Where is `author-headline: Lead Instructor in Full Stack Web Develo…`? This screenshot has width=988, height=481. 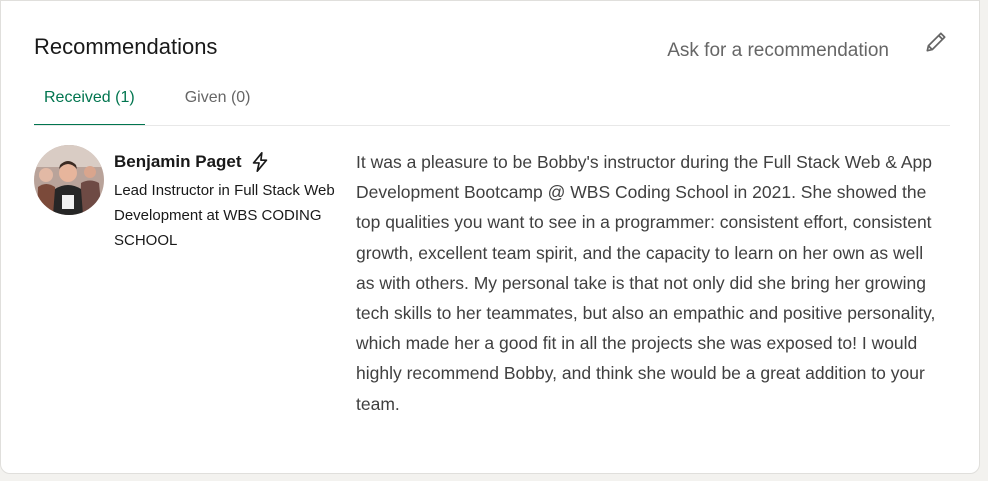
author-headline: Lead Instructor in Full Stack Web Develo… is located at coordinates (224, 215).